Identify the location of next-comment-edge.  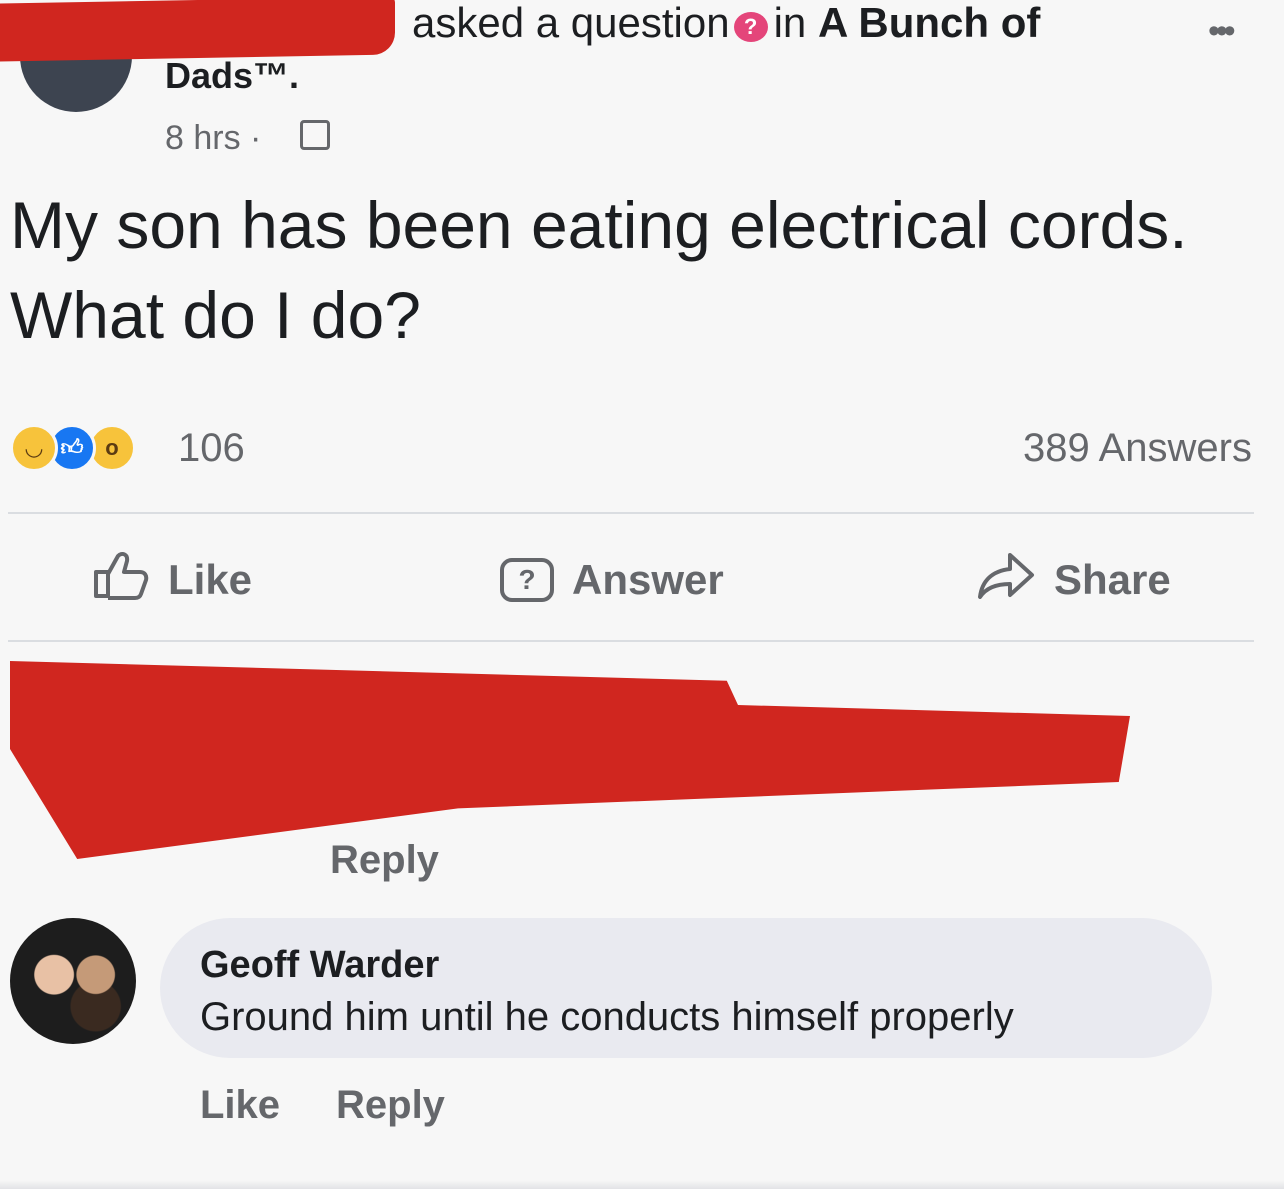
(642, 1184).